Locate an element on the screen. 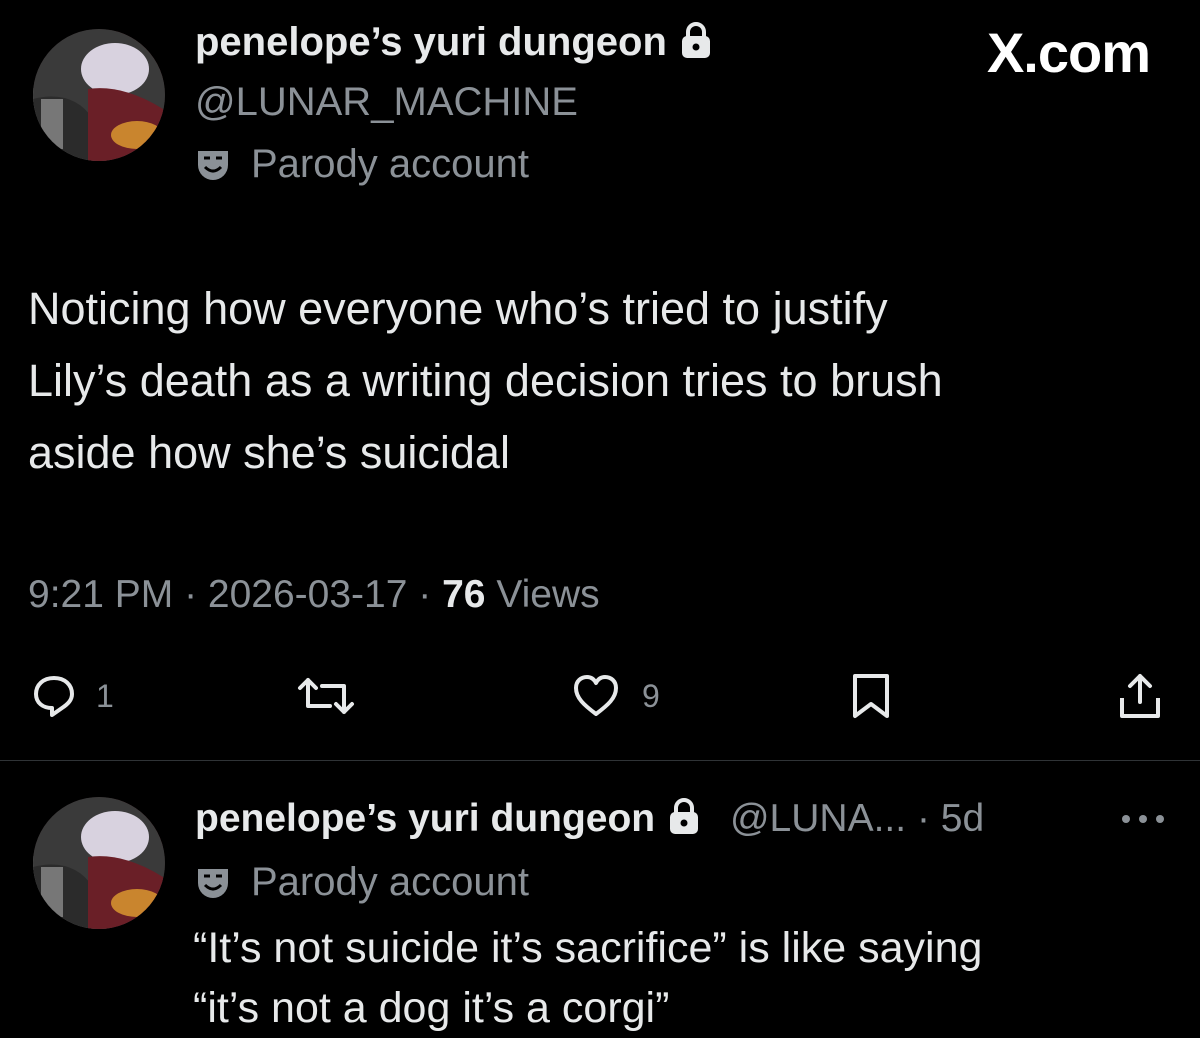  tweet-text-line: aside how she’s suicidal is located at coordinates (269, 452).